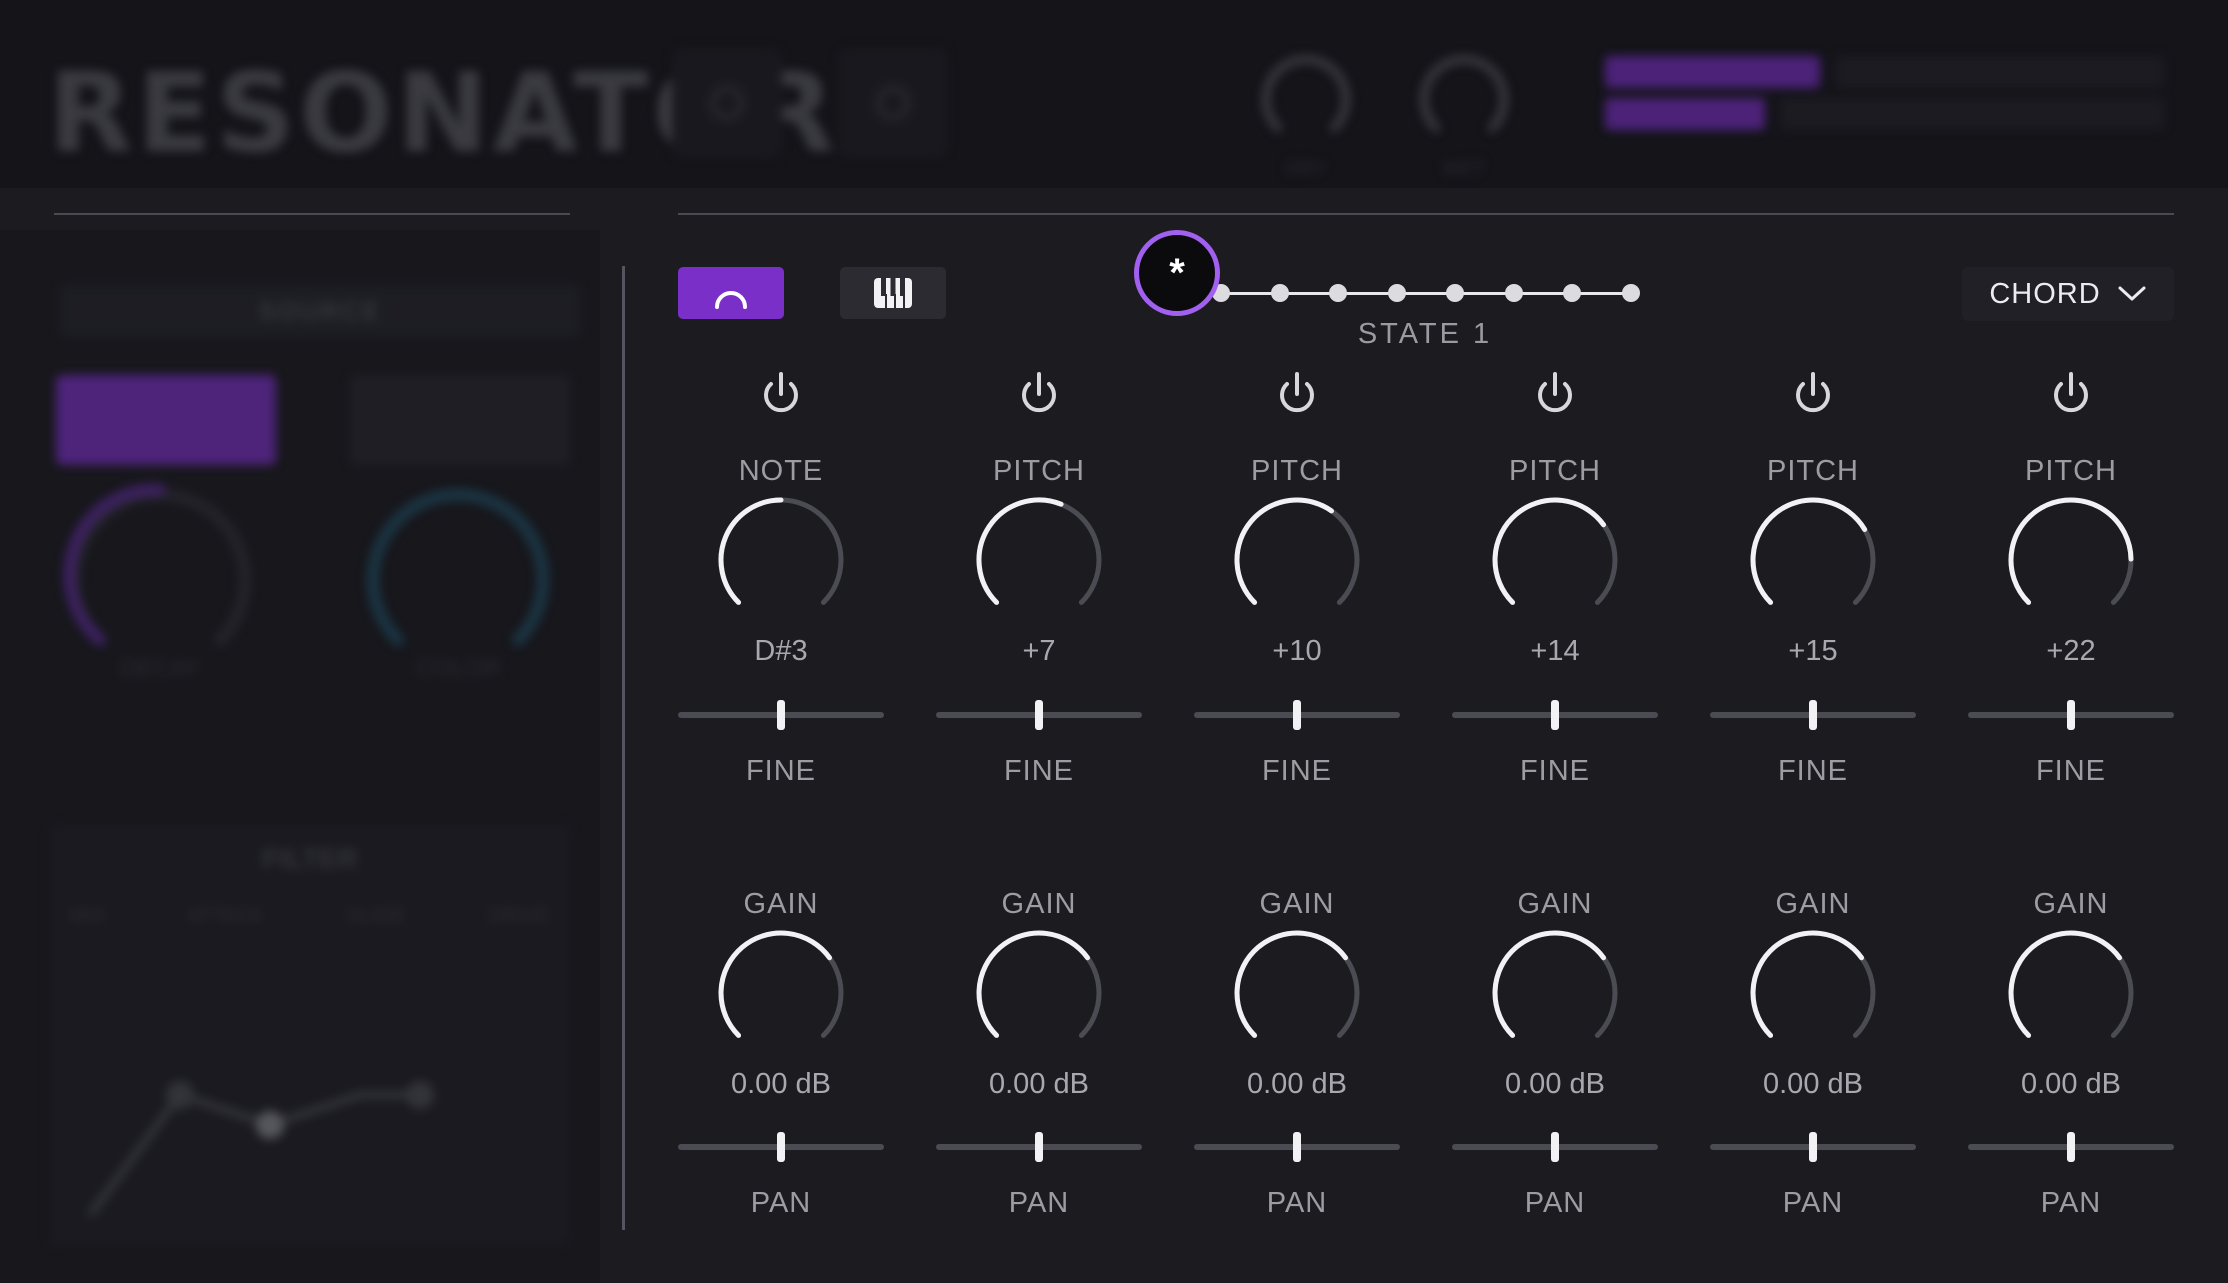 This screenshot has height=1283, width=2228. I want to click on channel-strip-6: PITCH +22 FINE GAIN 0.00 dB PAN, so click(2071, 800).